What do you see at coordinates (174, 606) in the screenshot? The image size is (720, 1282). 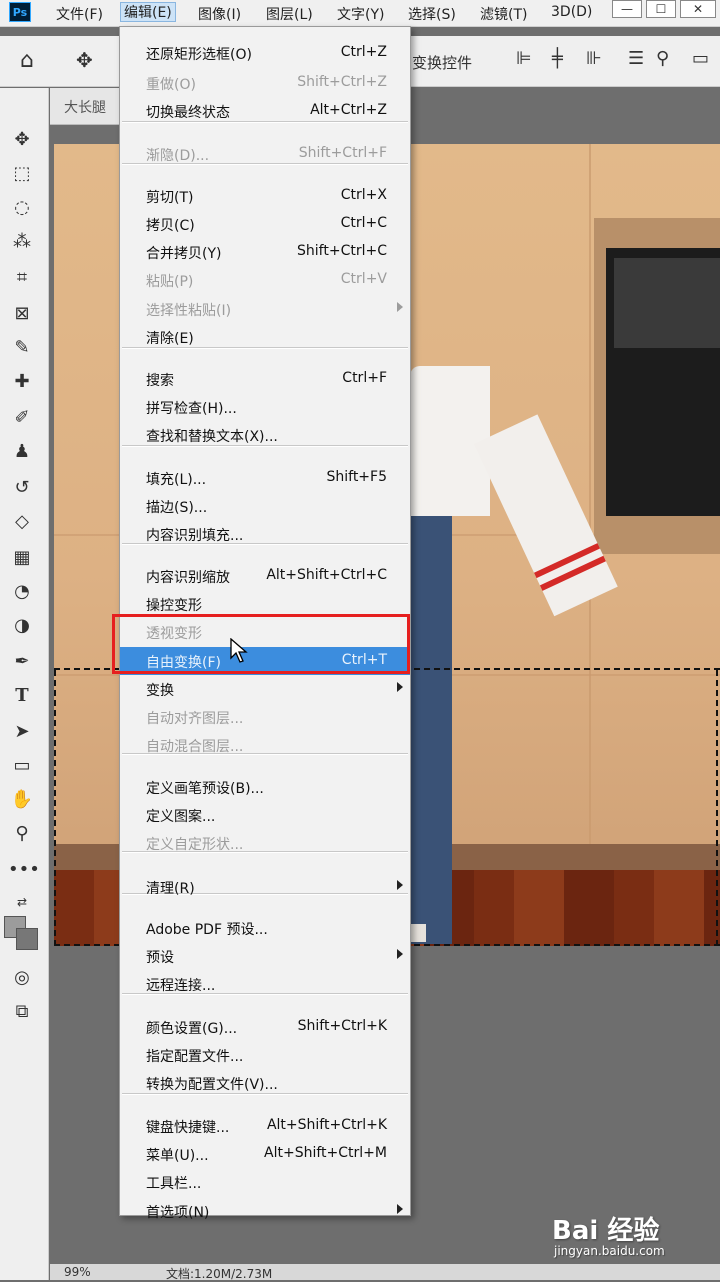 I see `menu-item-label: 操控变形` at bounding box center [174, 606].